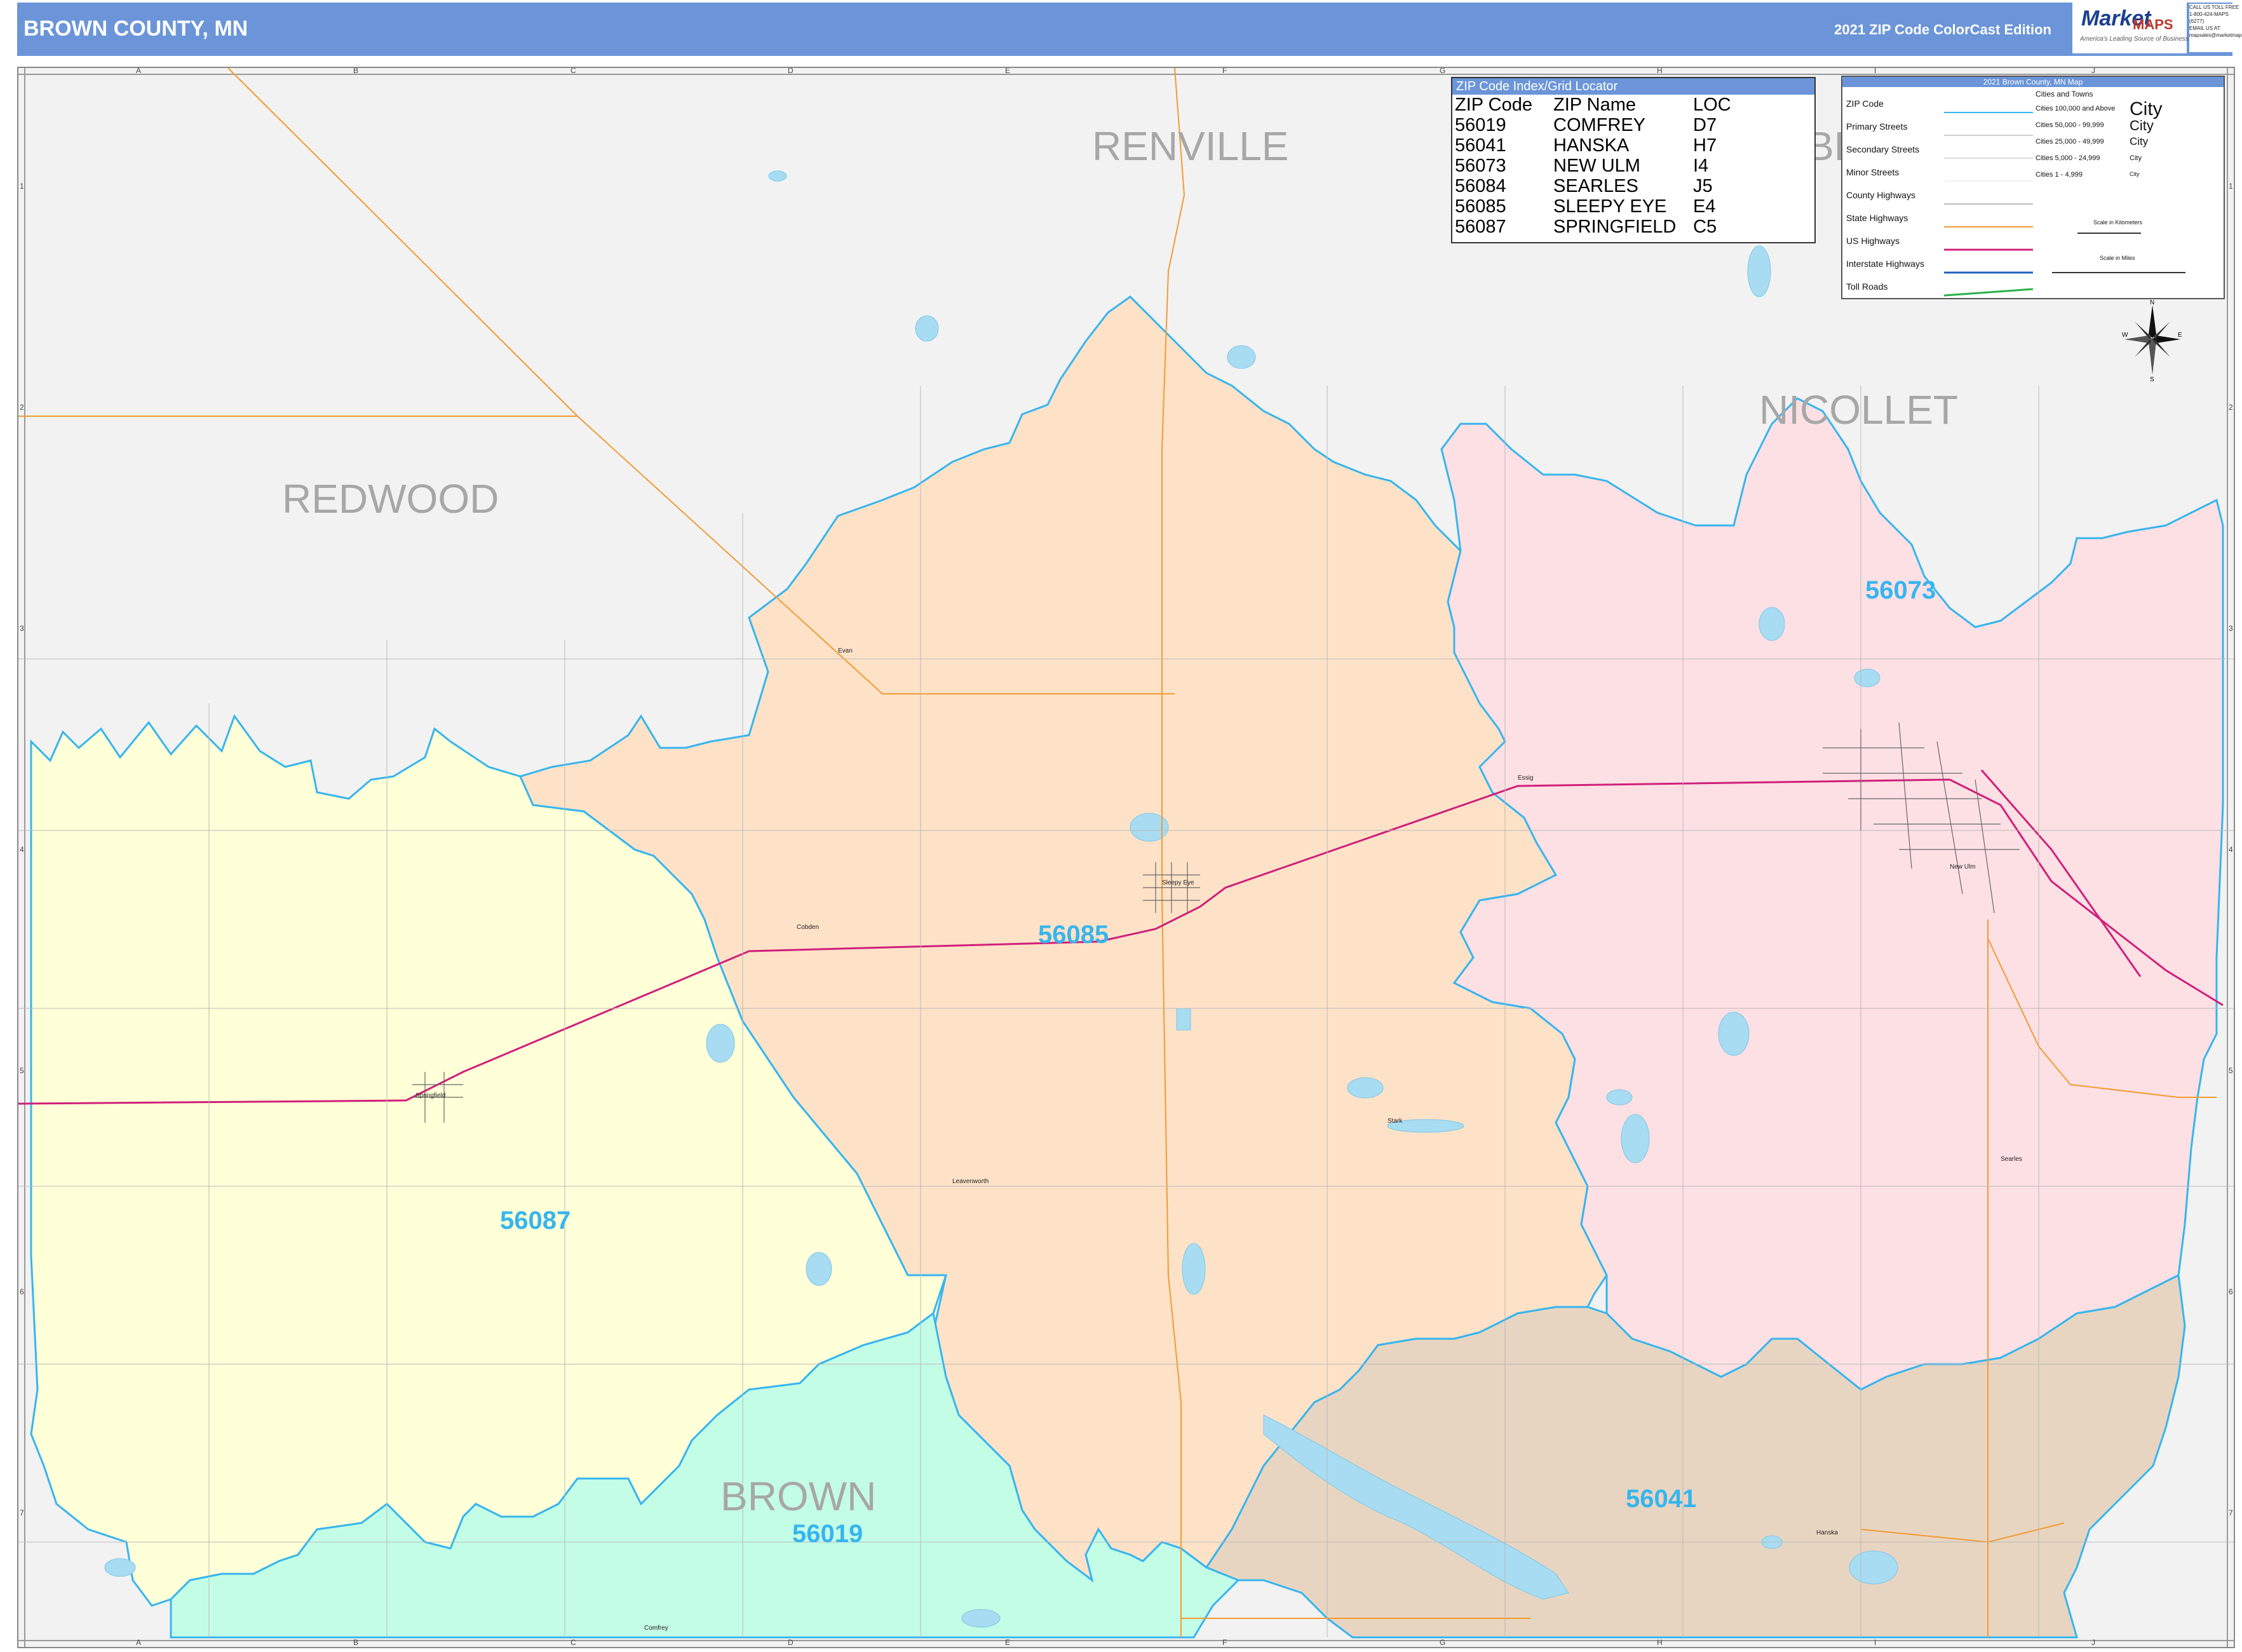  I want to click on town-label: Hanska, so click(1827, 1533).